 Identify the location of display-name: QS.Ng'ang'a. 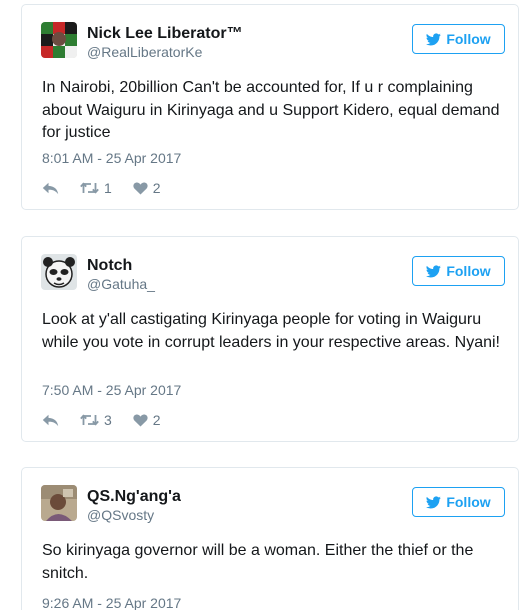
(134, 496).